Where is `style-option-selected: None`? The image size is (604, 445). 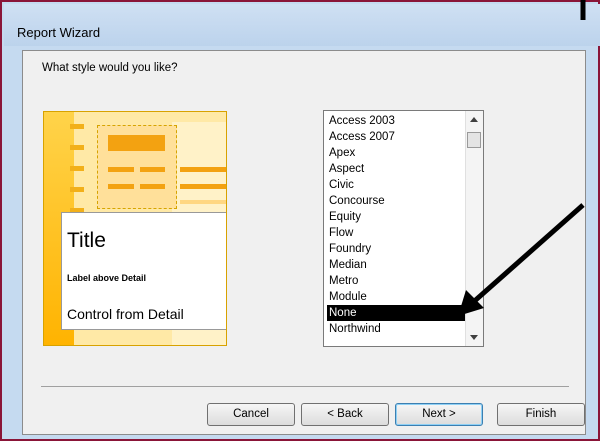 style-option-selected: None is located at coordinates (396, 313).